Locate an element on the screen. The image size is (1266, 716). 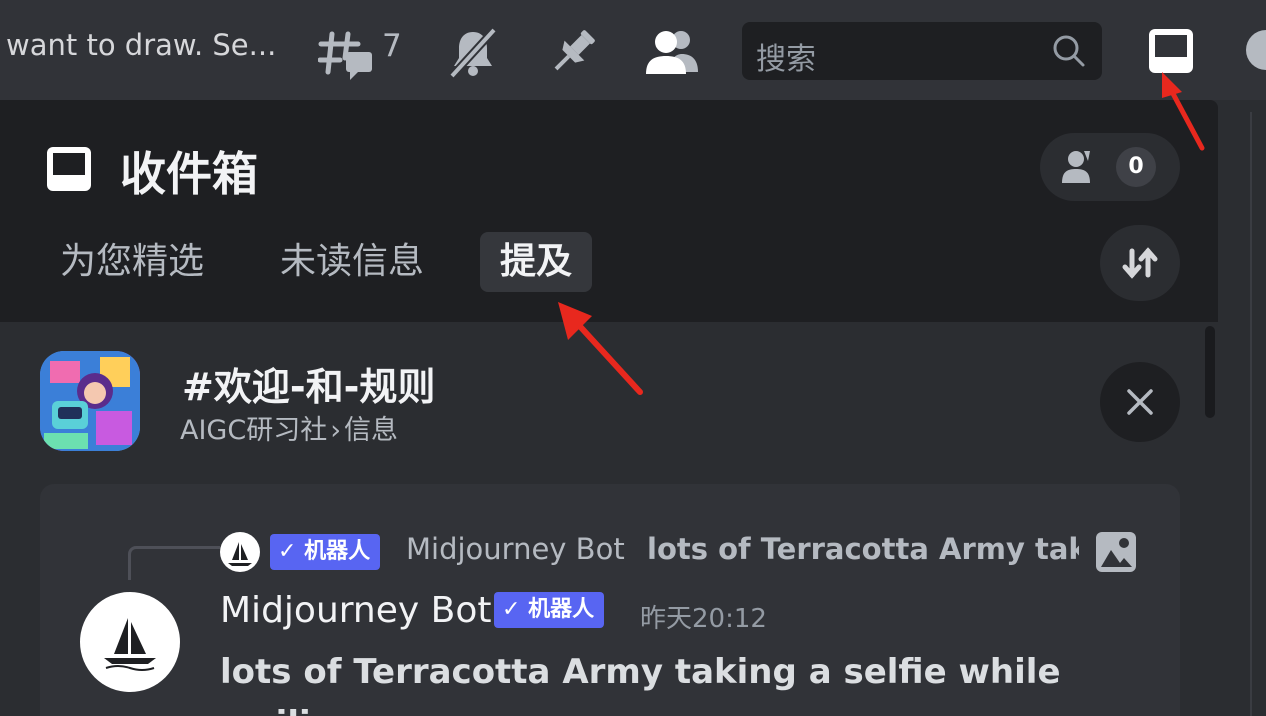
sort-filter-button is located at coordinates (1140, 263).